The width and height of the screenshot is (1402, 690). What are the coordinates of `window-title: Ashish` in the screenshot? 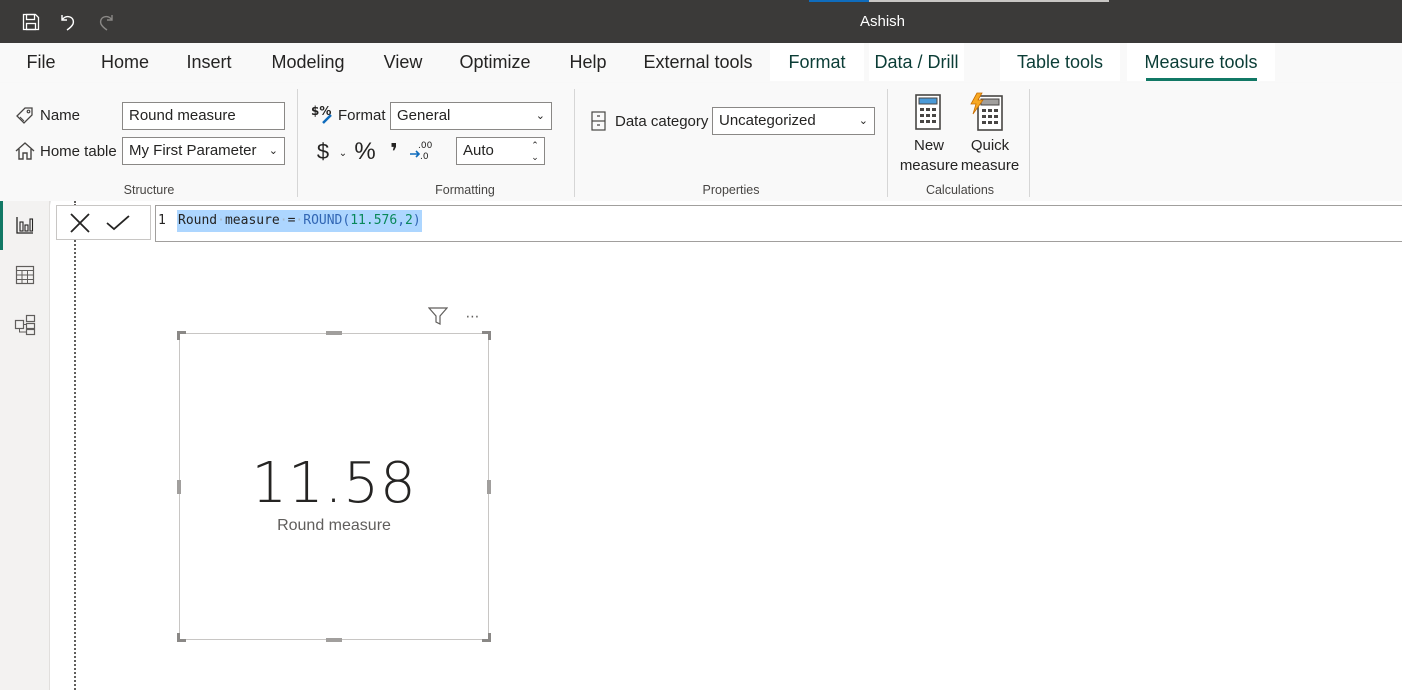 It's located at (883, 21).